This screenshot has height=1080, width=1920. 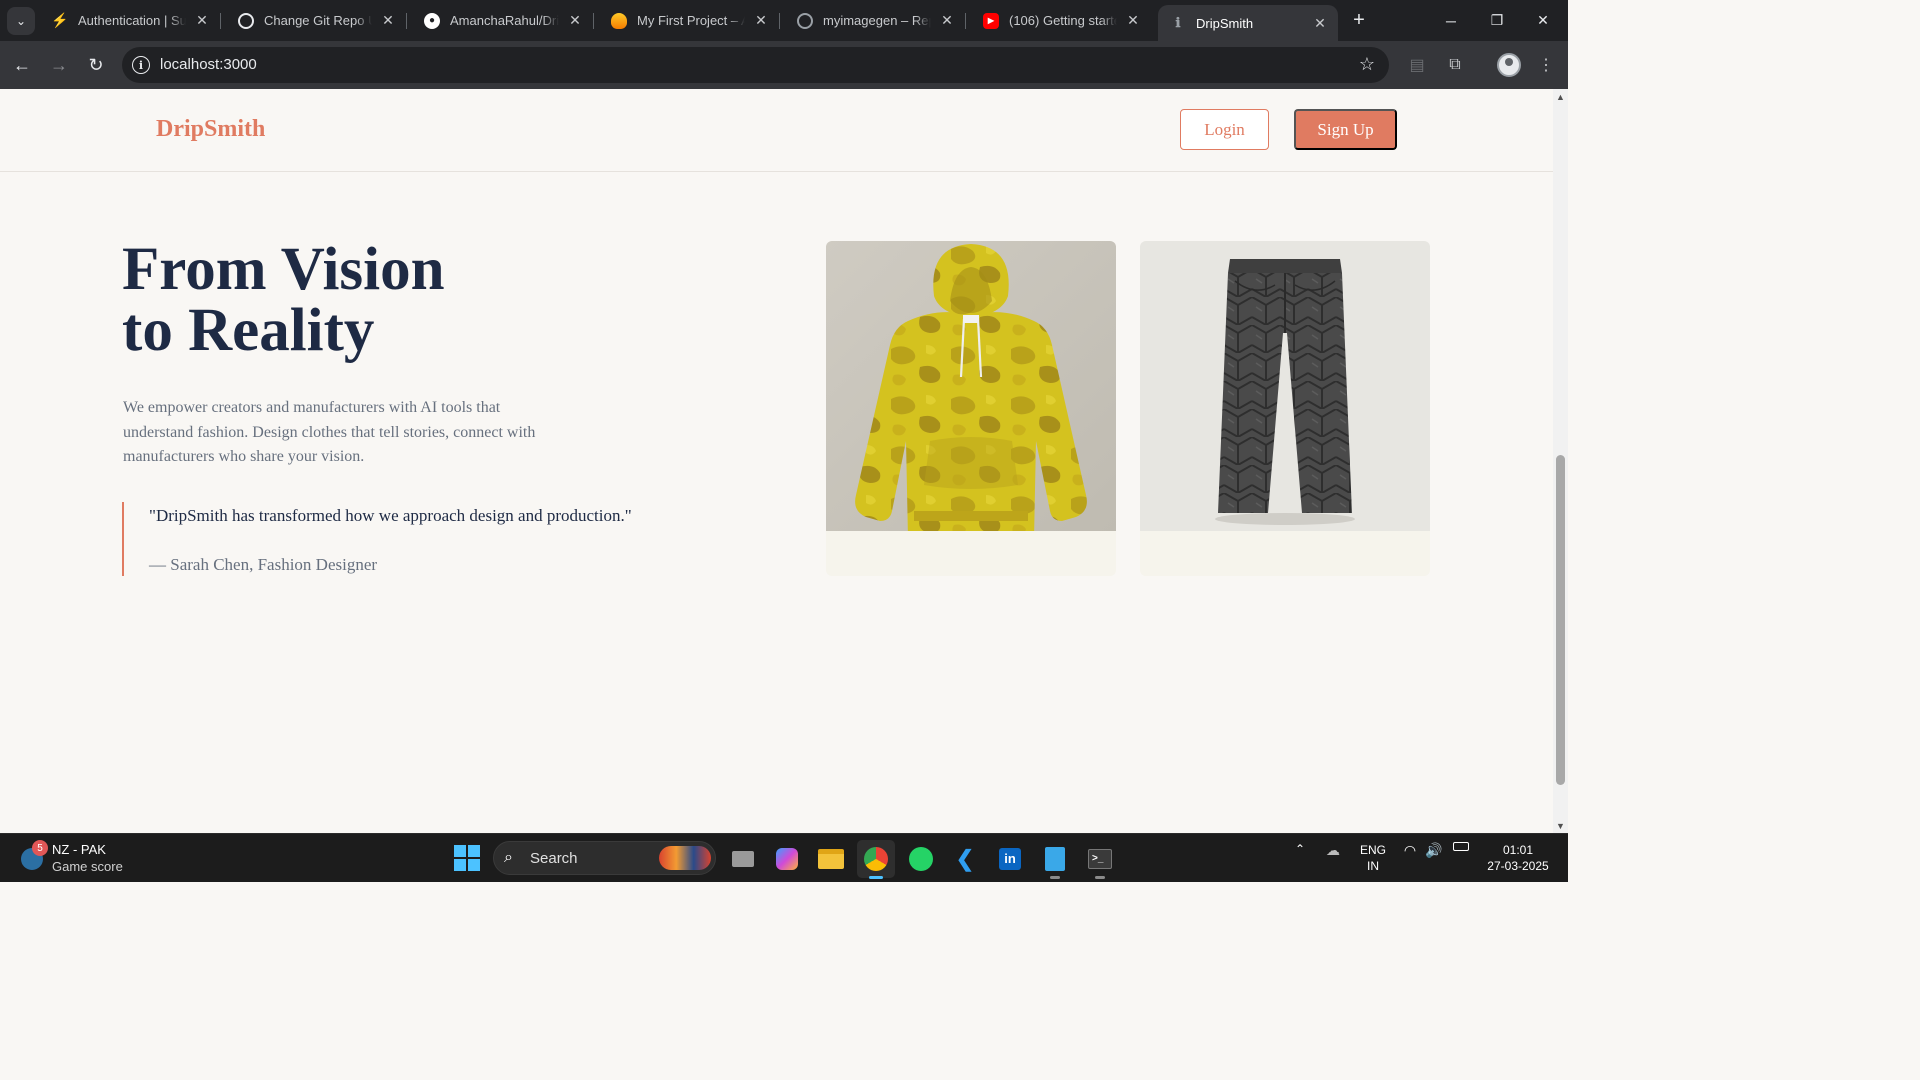 I want to click on start-button, so click(x=467, y=858).